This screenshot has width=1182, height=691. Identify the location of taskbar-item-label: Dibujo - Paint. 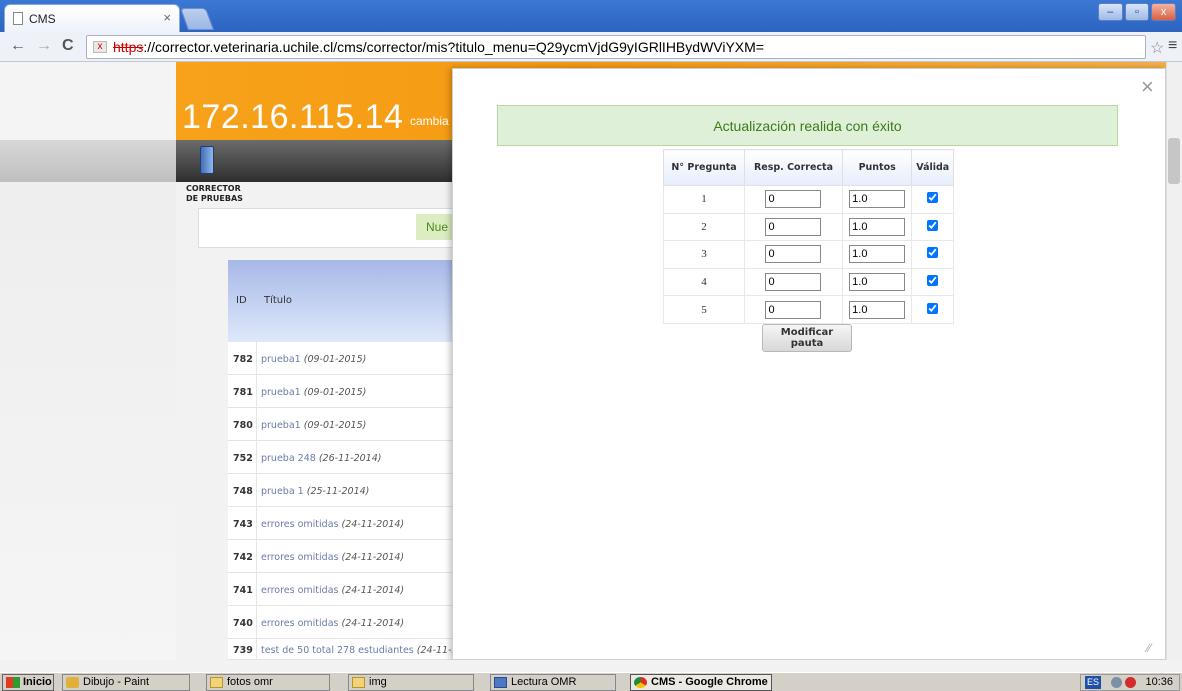
(116, 682).